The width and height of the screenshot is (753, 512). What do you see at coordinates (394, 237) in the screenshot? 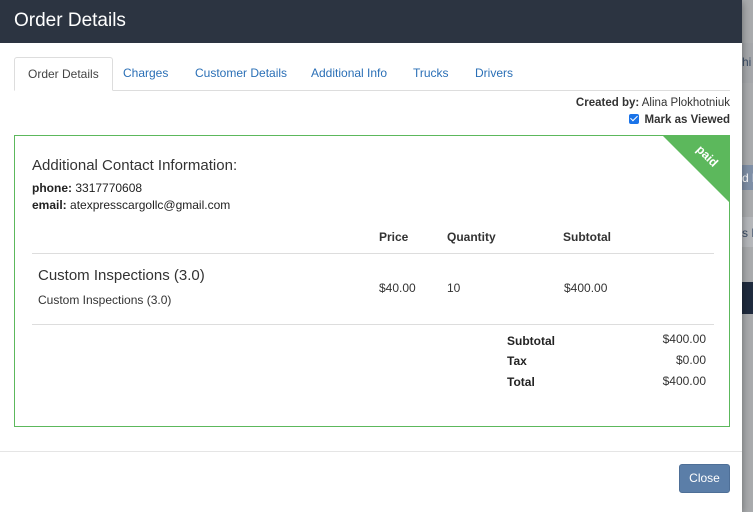
I see `column-header-price: Price` at bounding box center [394, 237].